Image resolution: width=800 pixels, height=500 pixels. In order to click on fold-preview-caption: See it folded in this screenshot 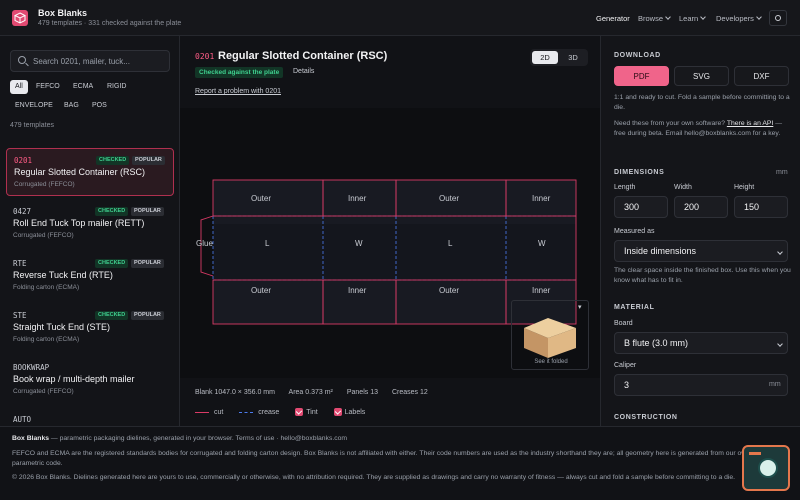, I will do `click(551, 362)`.